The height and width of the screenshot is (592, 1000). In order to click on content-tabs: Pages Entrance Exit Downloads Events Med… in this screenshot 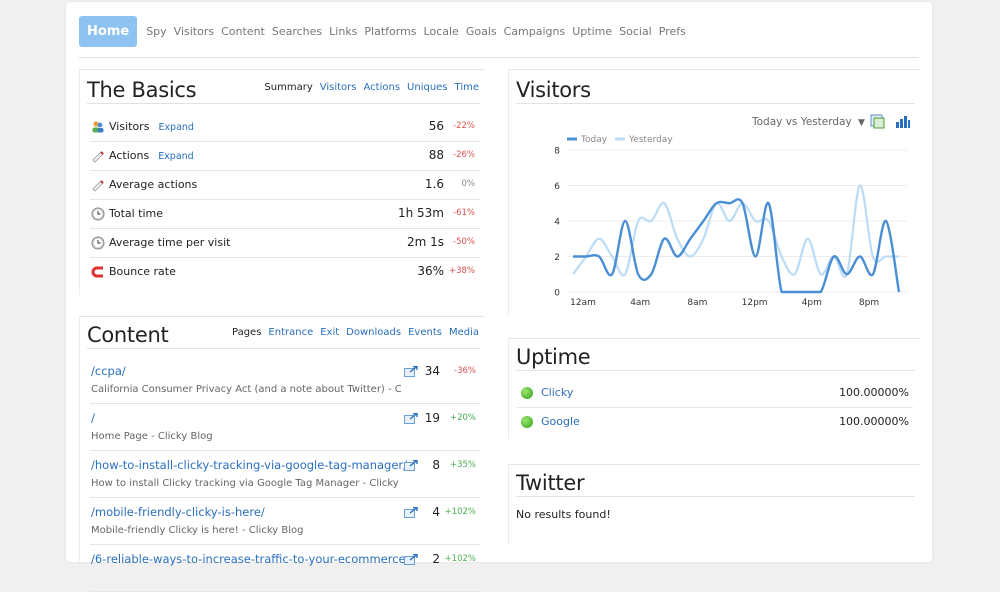, I will do `click(355, 332)`.